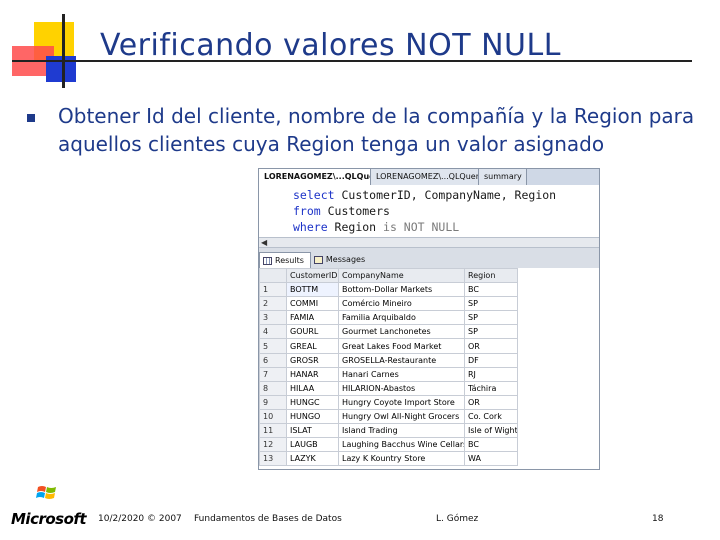 The image size is (720, 540). What do you see at coordinates (491, 459) in the screenshot?
I see `cell-region: WA` at bounding box center [491, 459].